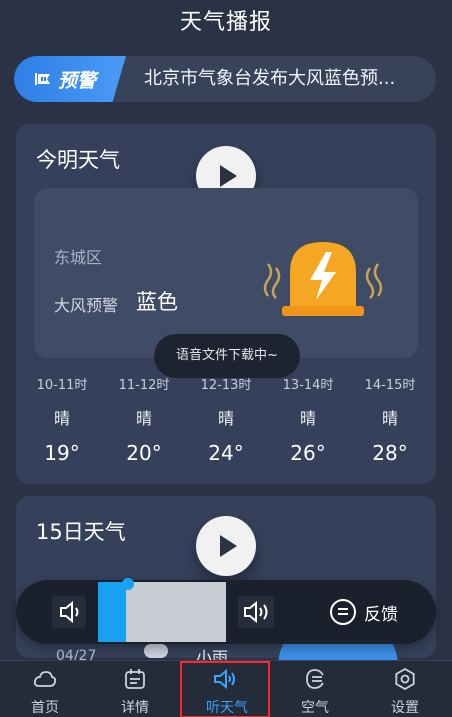  What do you see at coordinates (323, 279) in the screenshot?
I see `alarm-bell-icon` at bounding box center [323, 279].